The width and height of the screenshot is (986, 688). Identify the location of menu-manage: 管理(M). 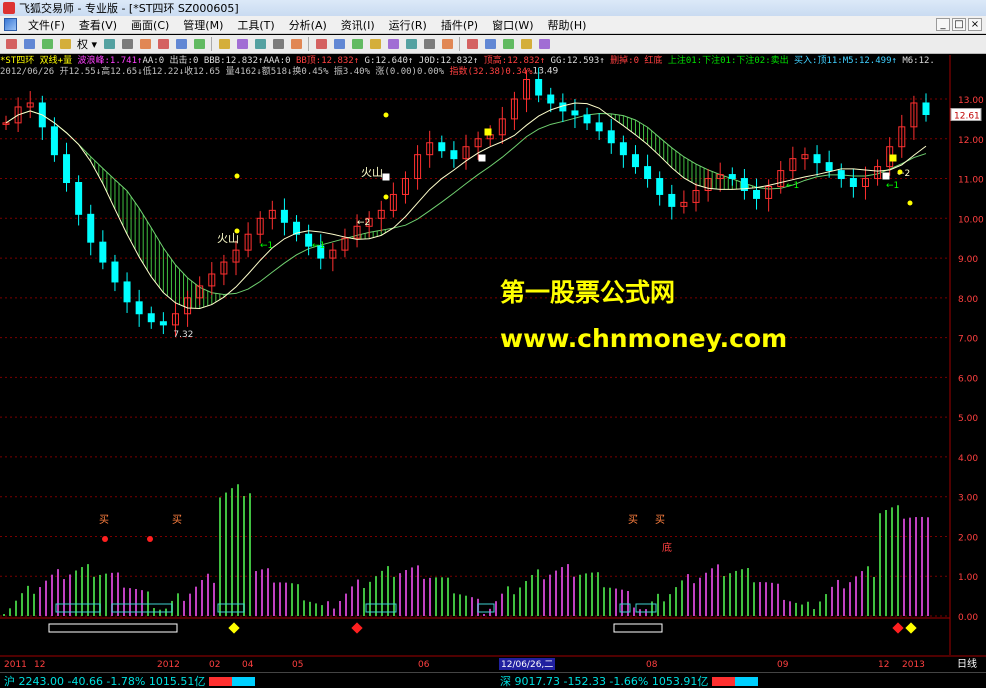
(203, 25).